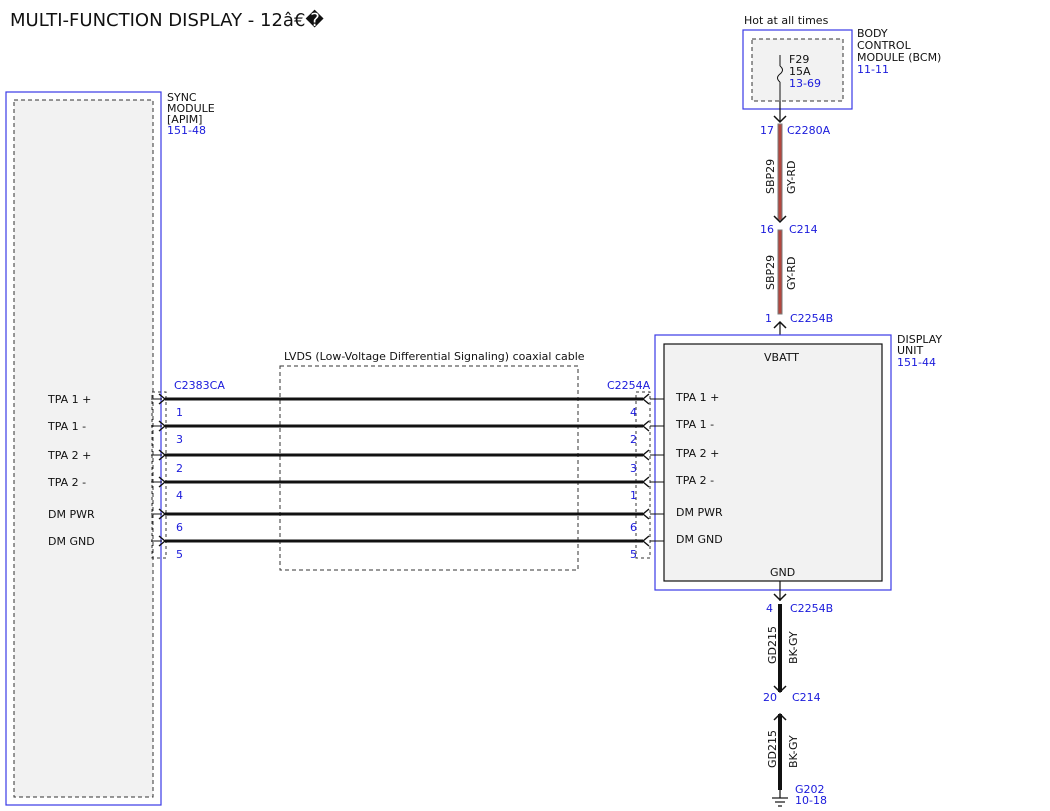 The image size is (1050, 811). What do you see at coordinates (71, 541) in the screenshot?
I see `sync-signal-label: DM GND` at bounding box center [71, 541].